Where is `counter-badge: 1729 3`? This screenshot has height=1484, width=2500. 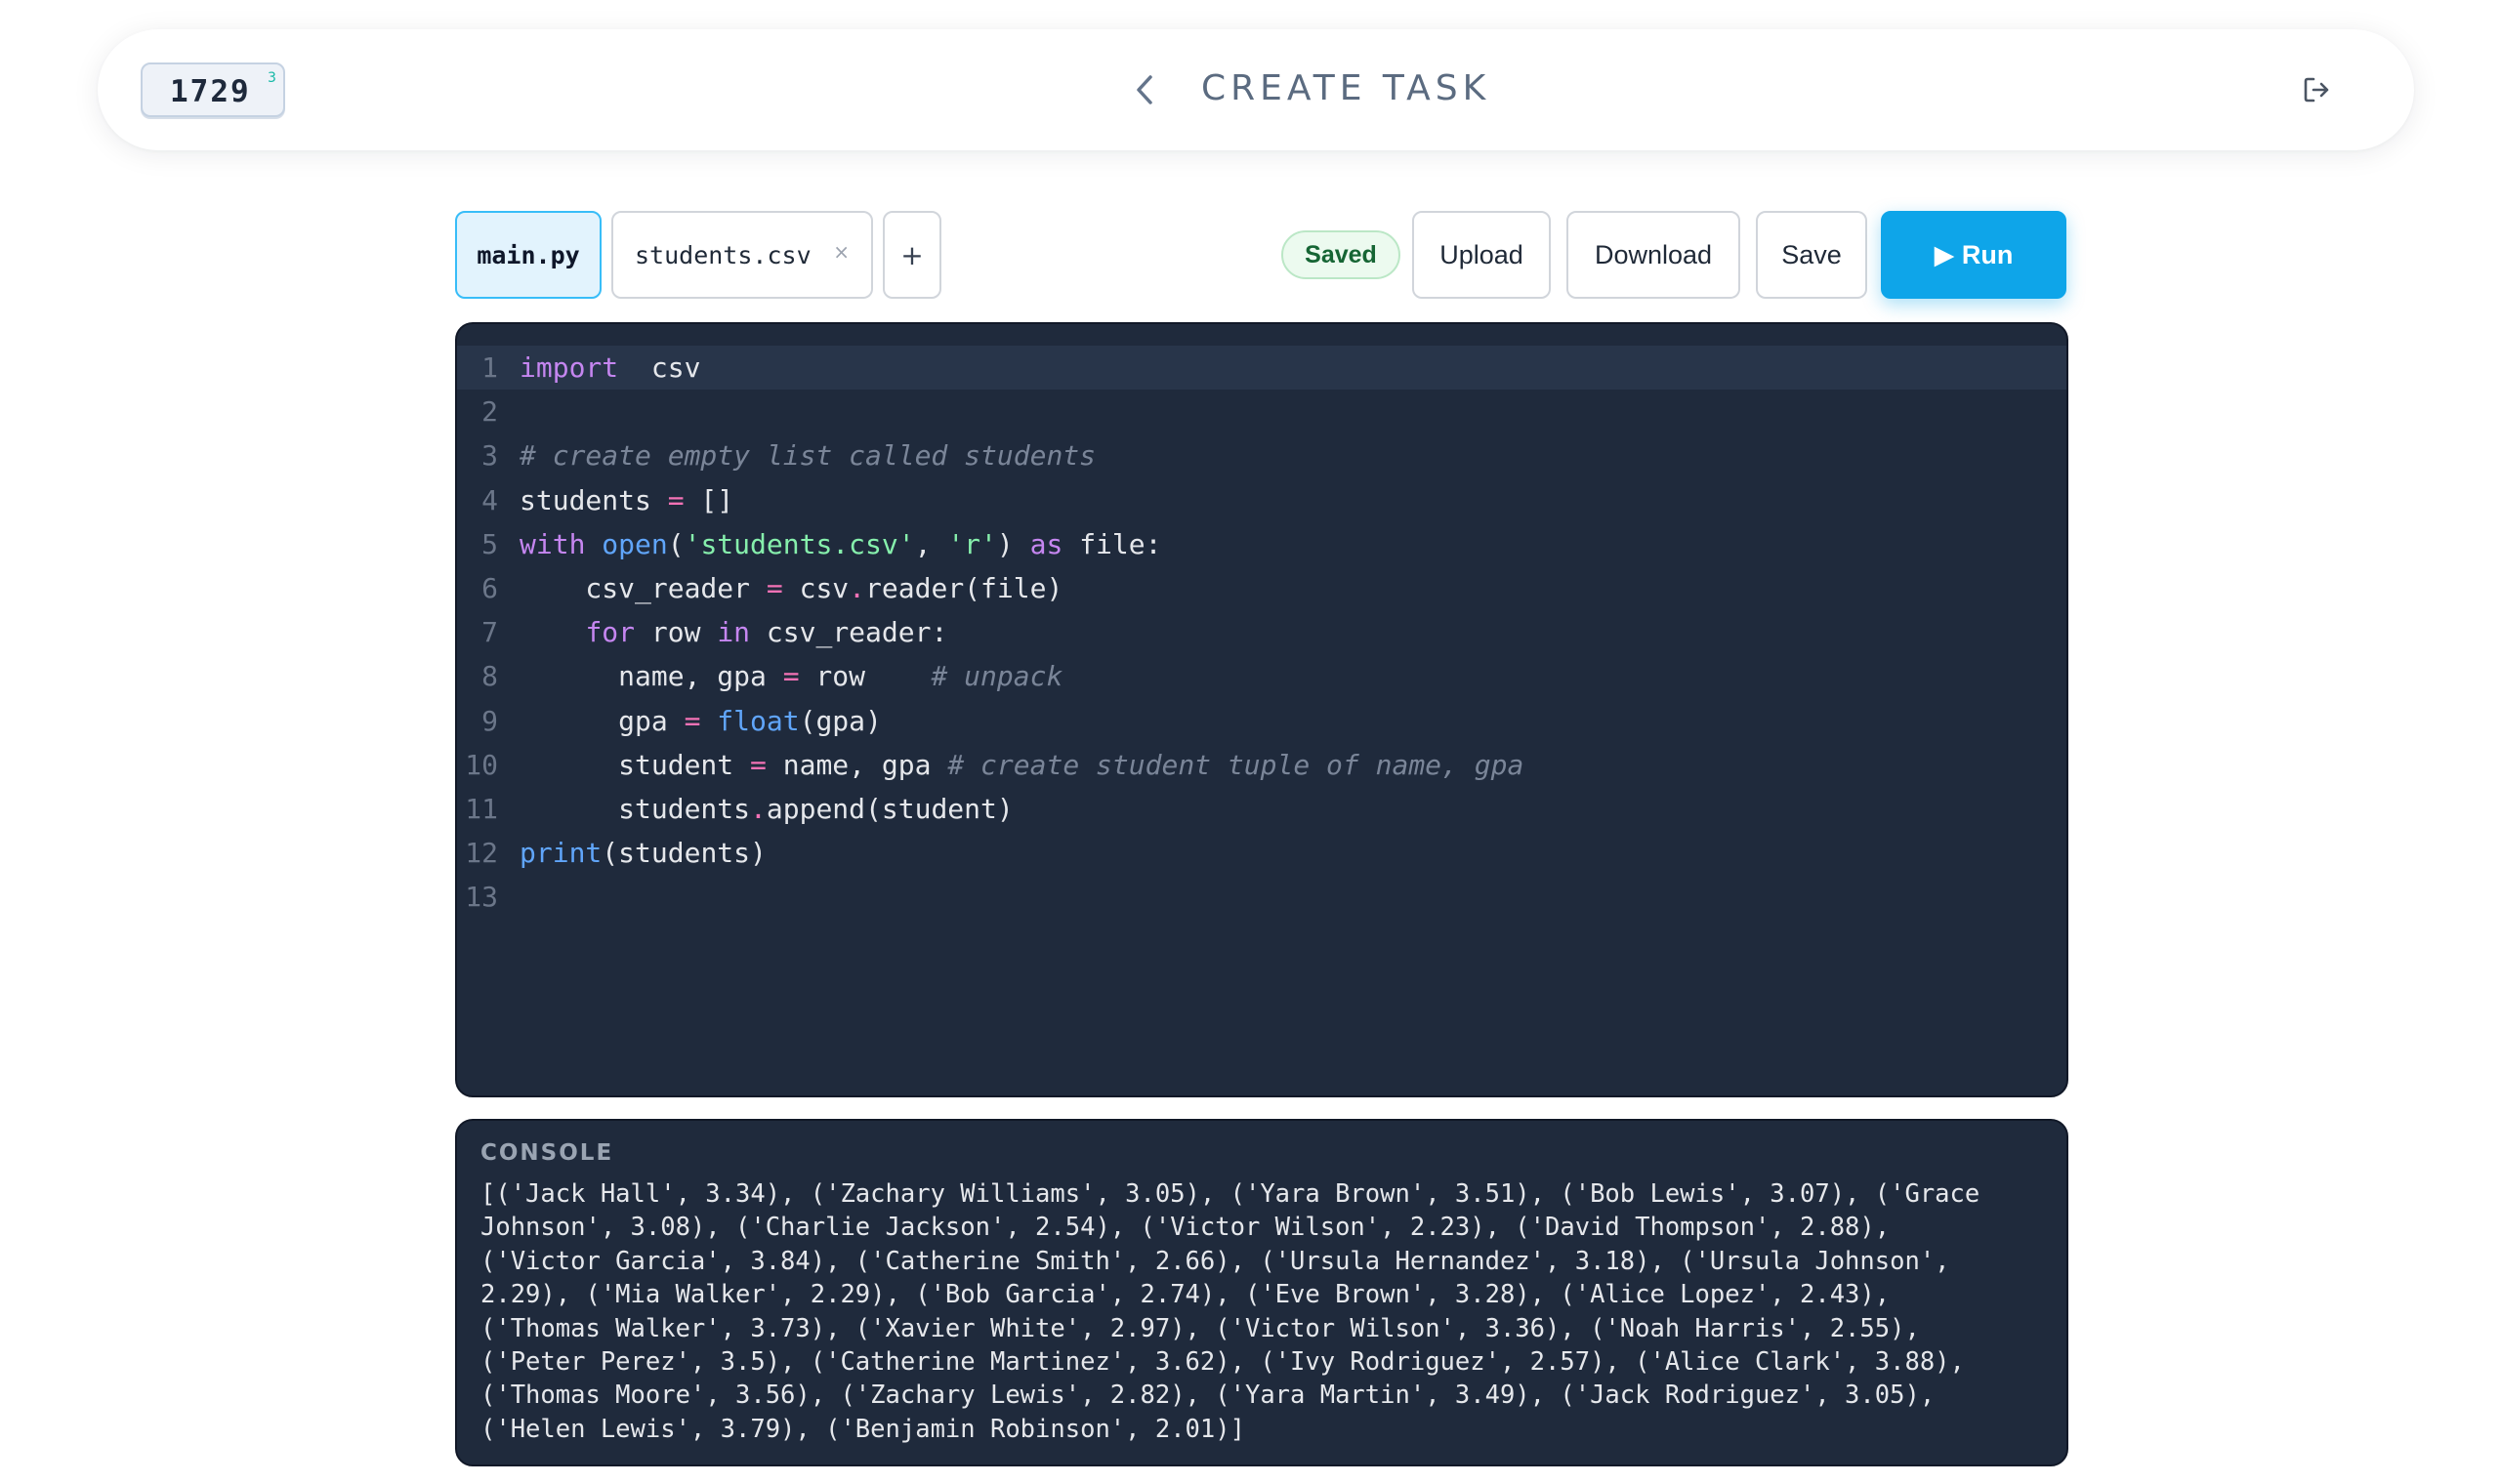
counter-badge: 1729 3 is located at coordinates (213, 90).